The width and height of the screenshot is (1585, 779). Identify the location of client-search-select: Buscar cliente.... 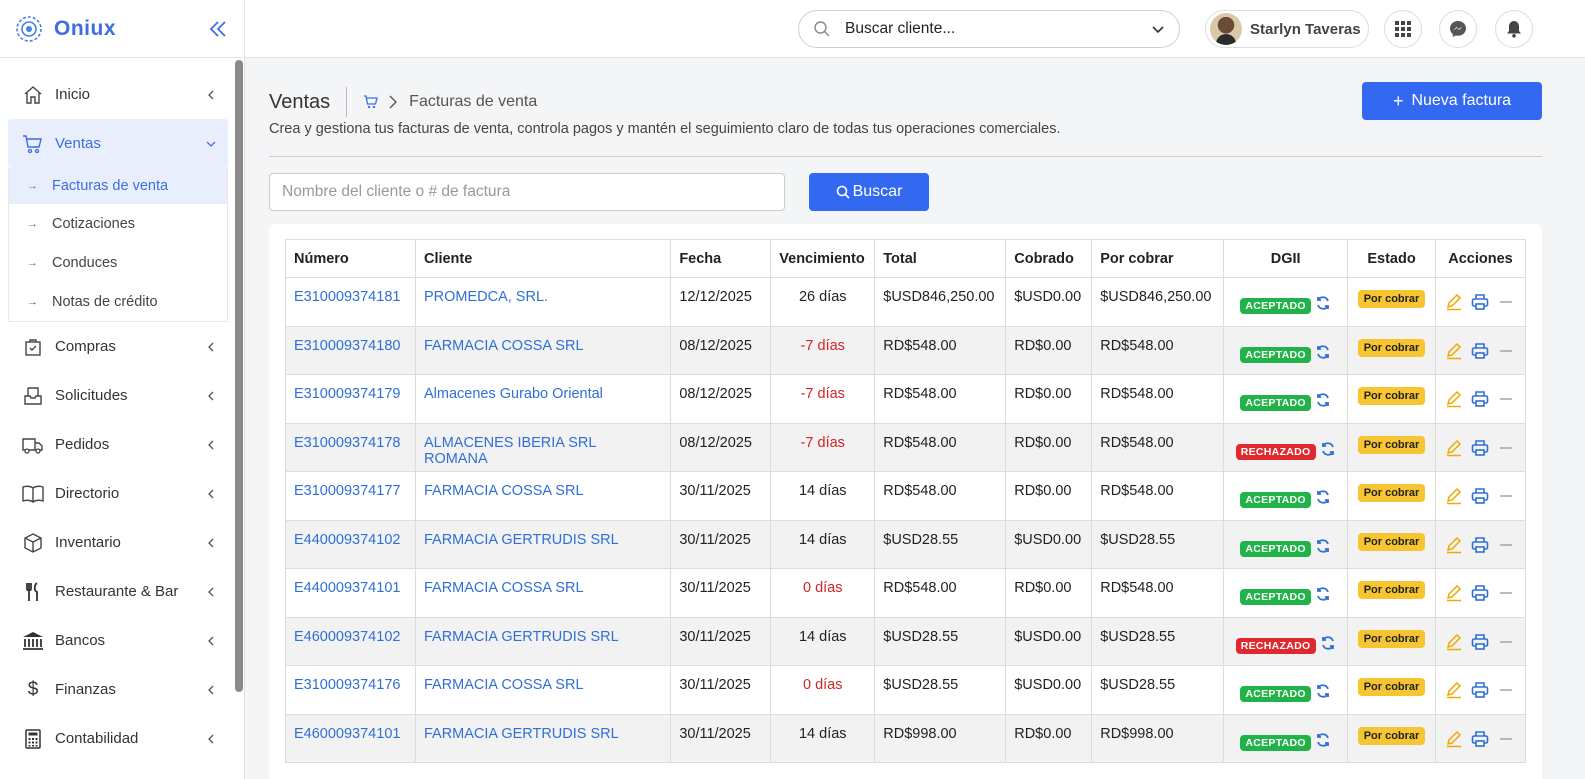
(989, 29).